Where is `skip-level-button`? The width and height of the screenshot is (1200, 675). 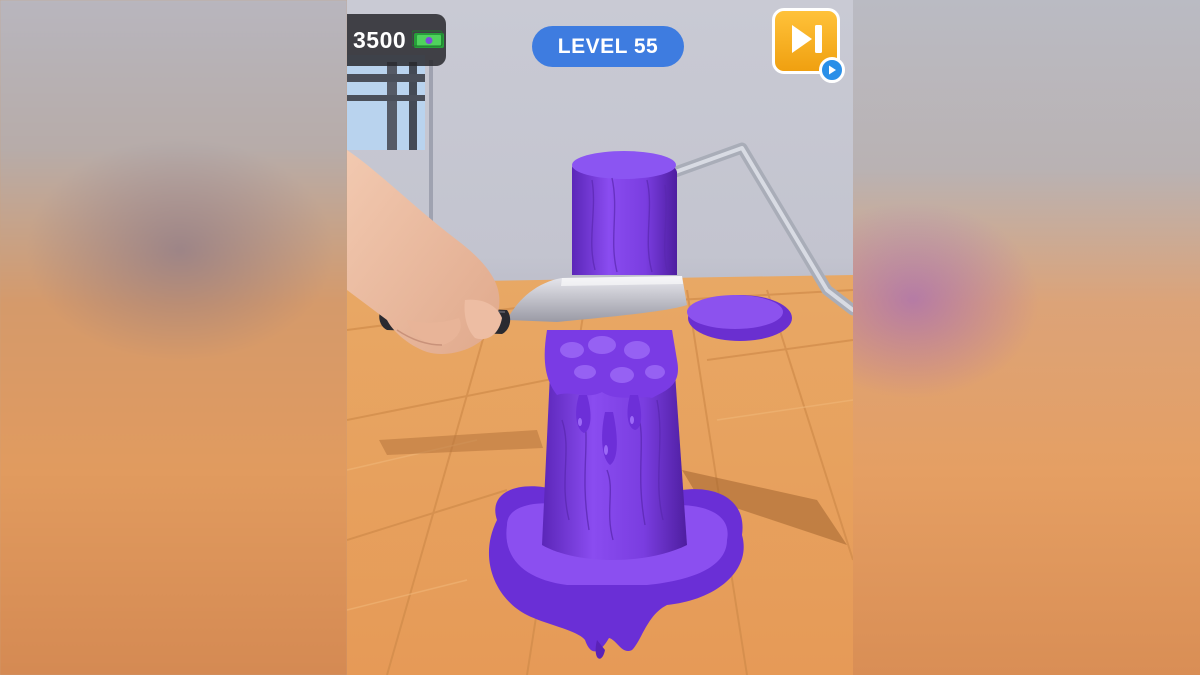 skip-level-button is located at coordinates (808, 45).